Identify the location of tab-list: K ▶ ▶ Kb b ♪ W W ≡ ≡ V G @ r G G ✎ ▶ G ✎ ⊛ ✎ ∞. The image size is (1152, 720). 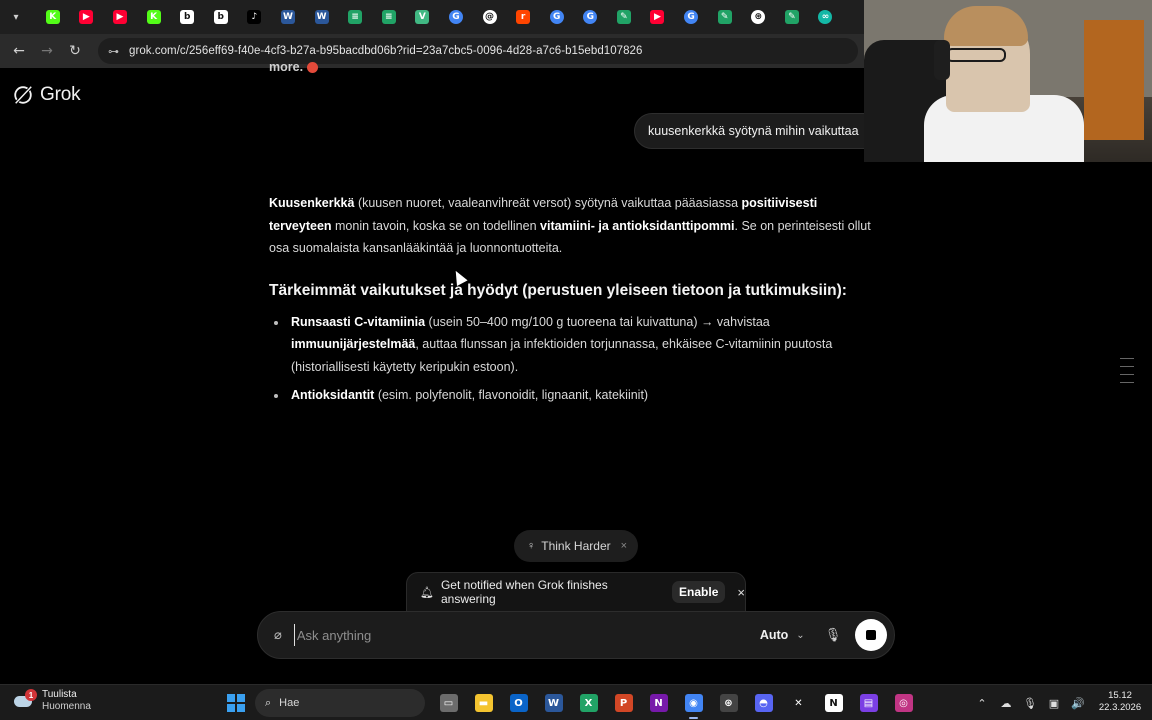
(439, 17).